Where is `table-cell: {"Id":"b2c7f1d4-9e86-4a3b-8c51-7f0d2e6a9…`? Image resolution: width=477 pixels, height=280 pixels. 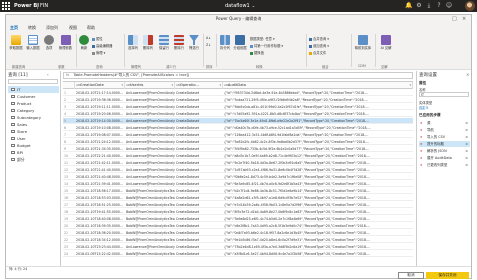
table-cell: {"Id":"b2c7f1d4-9e86-4a3b-8c51-7f0d2e6a9… is located at coordinates (318, 191).